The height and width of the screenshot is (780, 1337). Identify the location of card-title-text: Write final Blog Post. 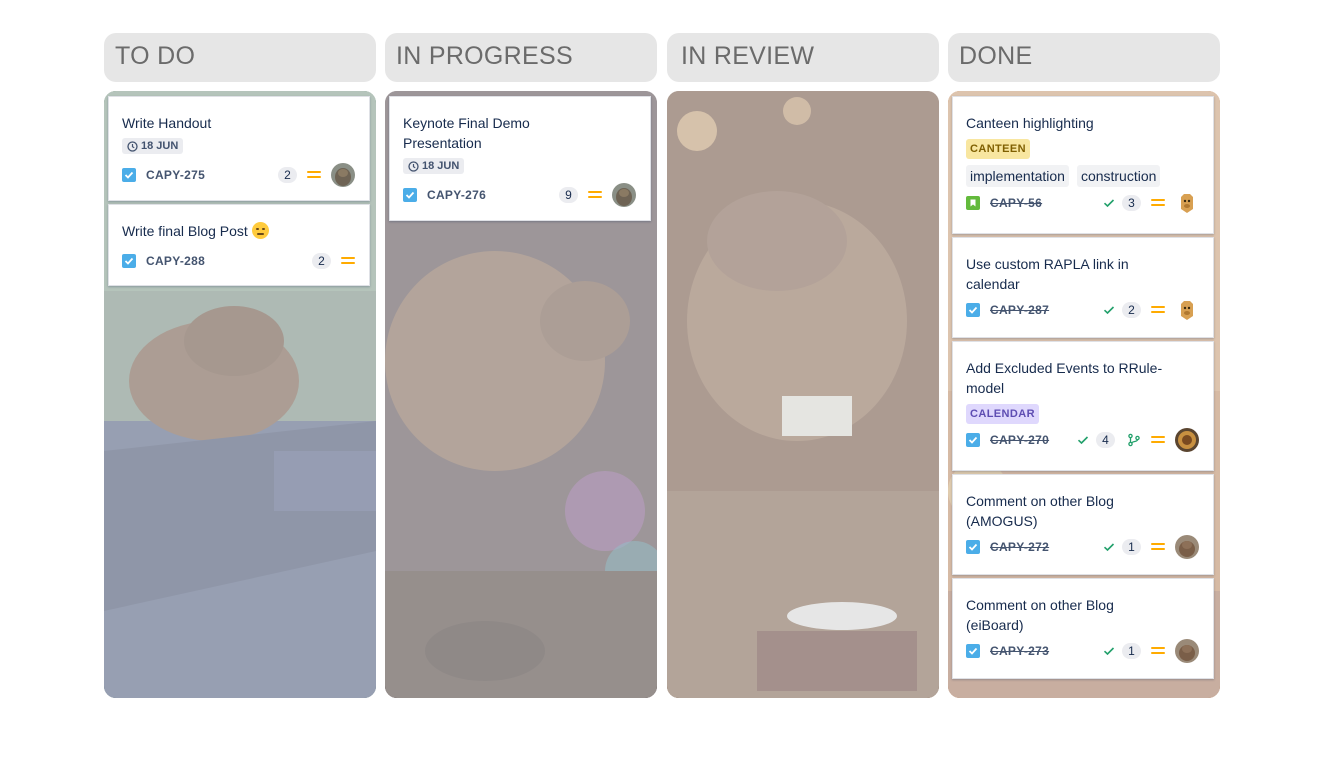
(185, 231).